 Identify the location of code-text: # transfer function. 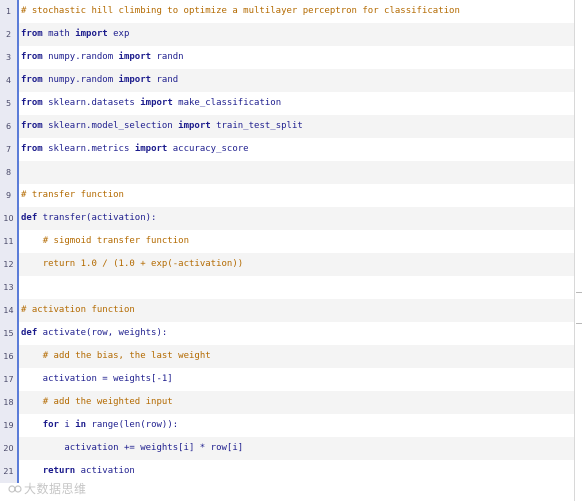
(297, 195).